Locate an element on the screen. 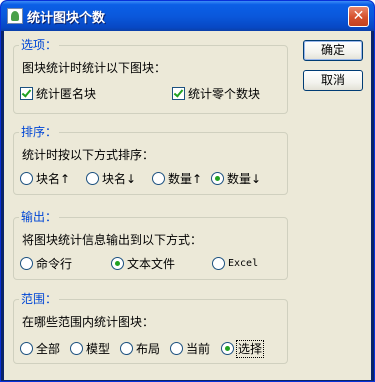  options-group-label: 选项： is located at coordinates (39, 45).